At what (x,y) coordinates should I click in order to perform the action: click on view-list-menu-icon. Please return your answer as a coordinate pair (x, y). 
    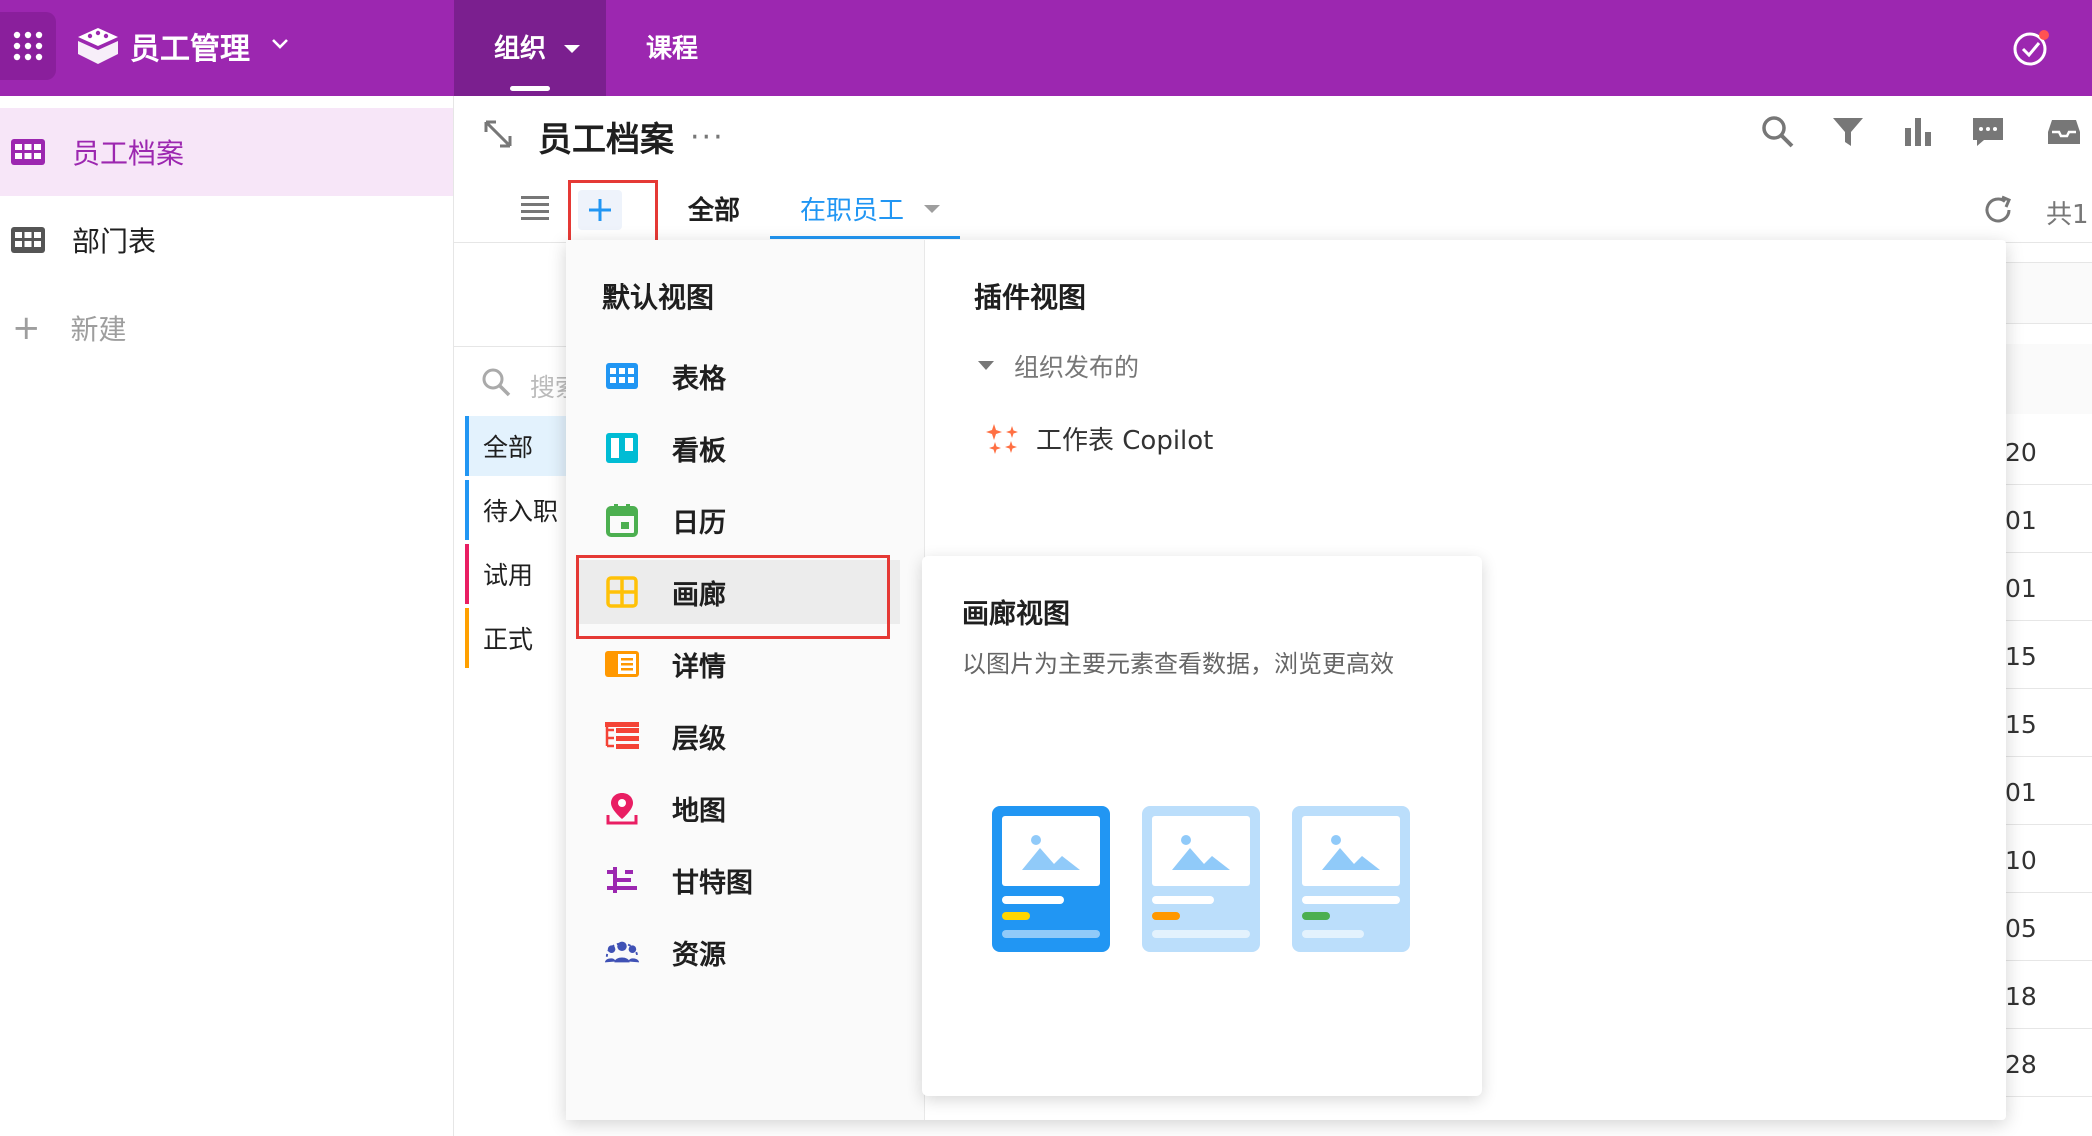
    Looking at the image, I should click on (535, 209).